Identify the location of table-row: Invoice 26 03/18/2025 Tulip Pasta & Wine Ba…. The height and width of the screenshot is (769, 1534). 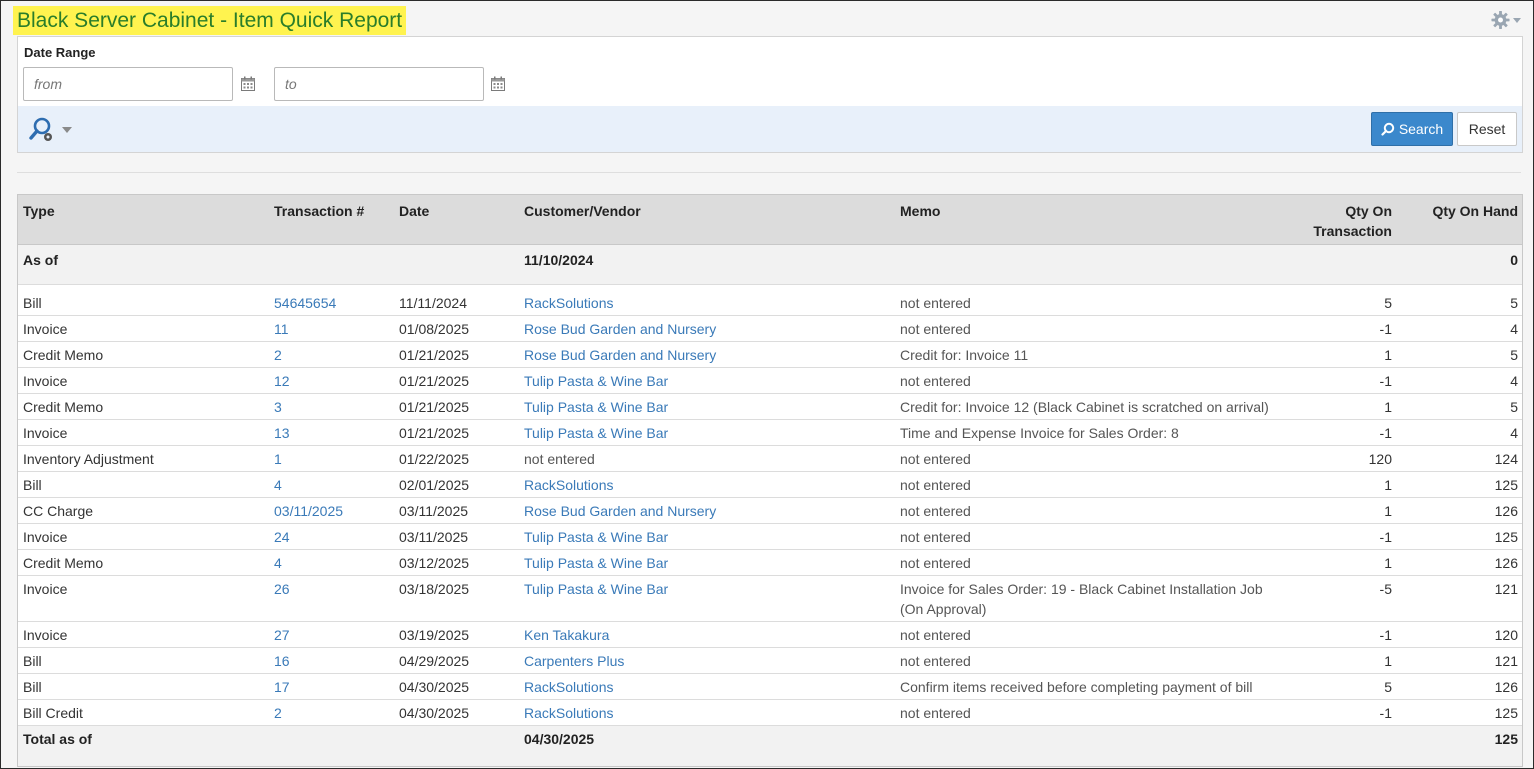
(770, 599).